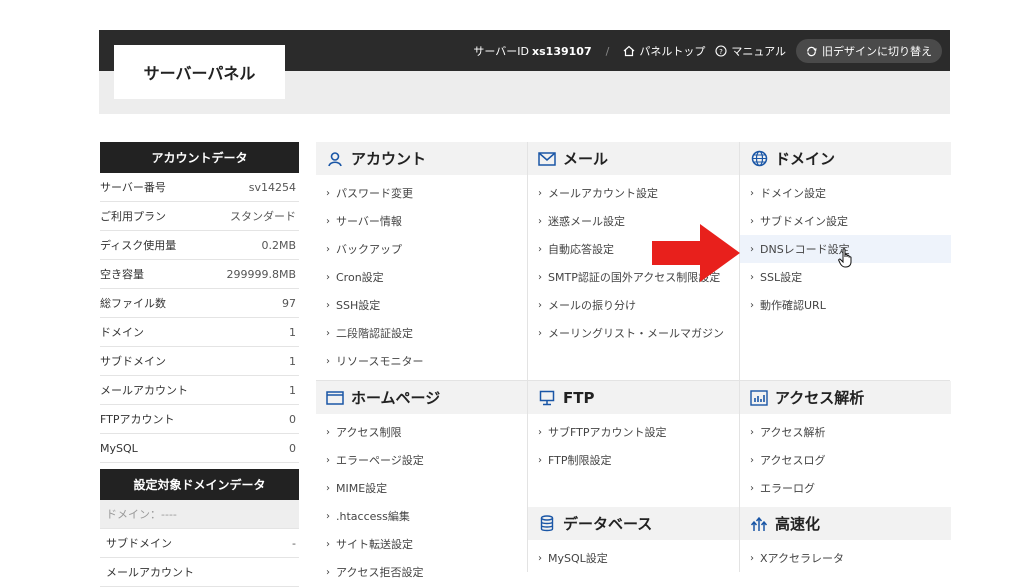 This screenshot has height=587, width=1024. Describe the element at coordinates (592, 305) in the screenshot. I see `menu-link-label: メールの振り分け` at that location.